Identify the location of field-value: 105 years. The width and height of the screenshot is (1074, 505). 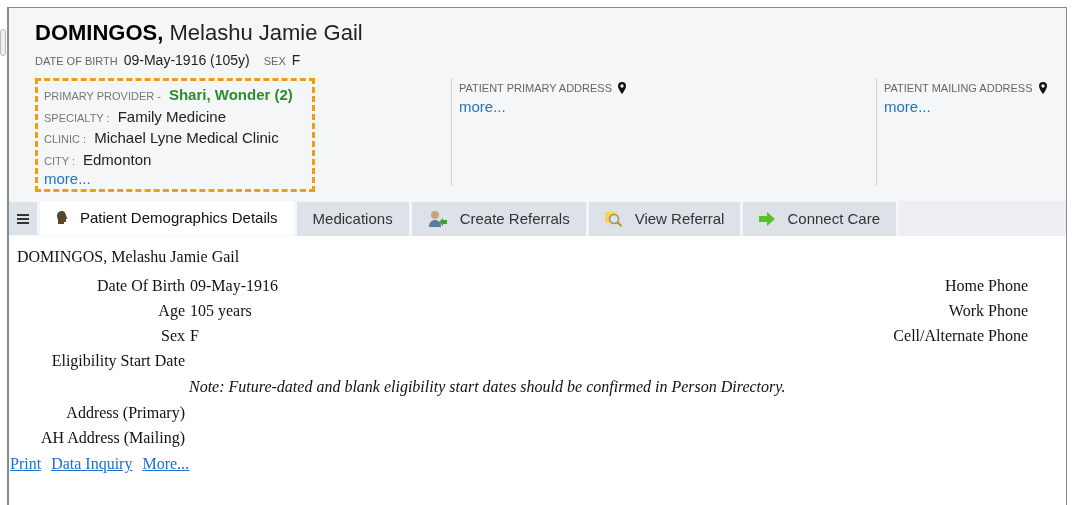
(221, 310).